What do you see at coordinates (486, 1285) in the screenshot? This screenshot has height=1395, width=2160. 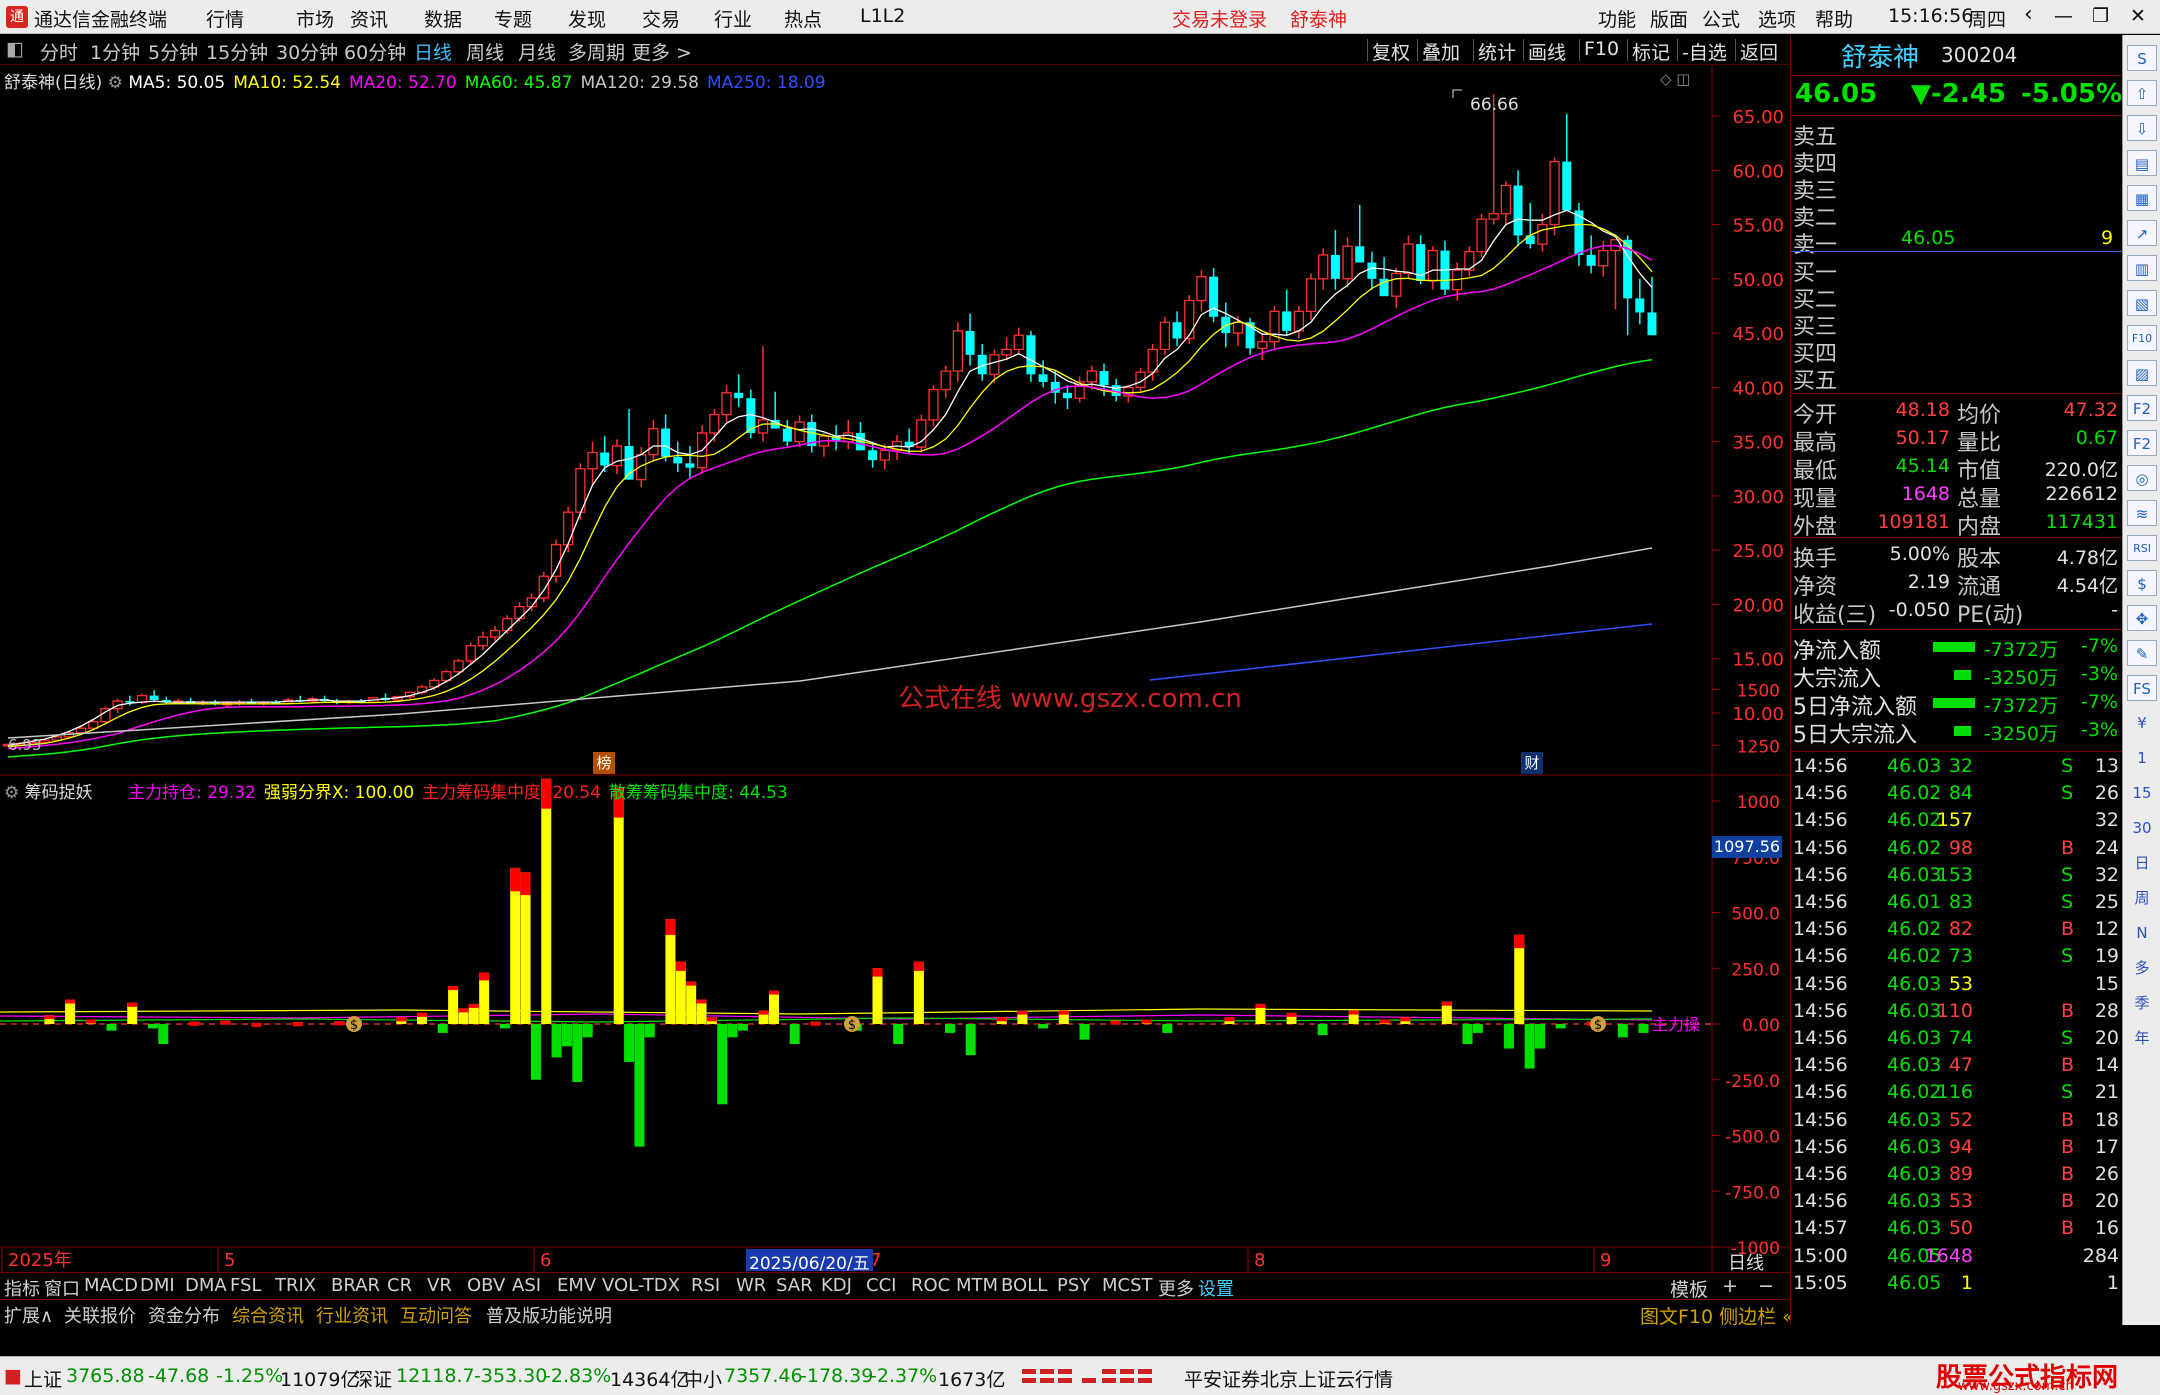 I see `indicator-tab-10: OBV` at bounding box center [486, 1285].